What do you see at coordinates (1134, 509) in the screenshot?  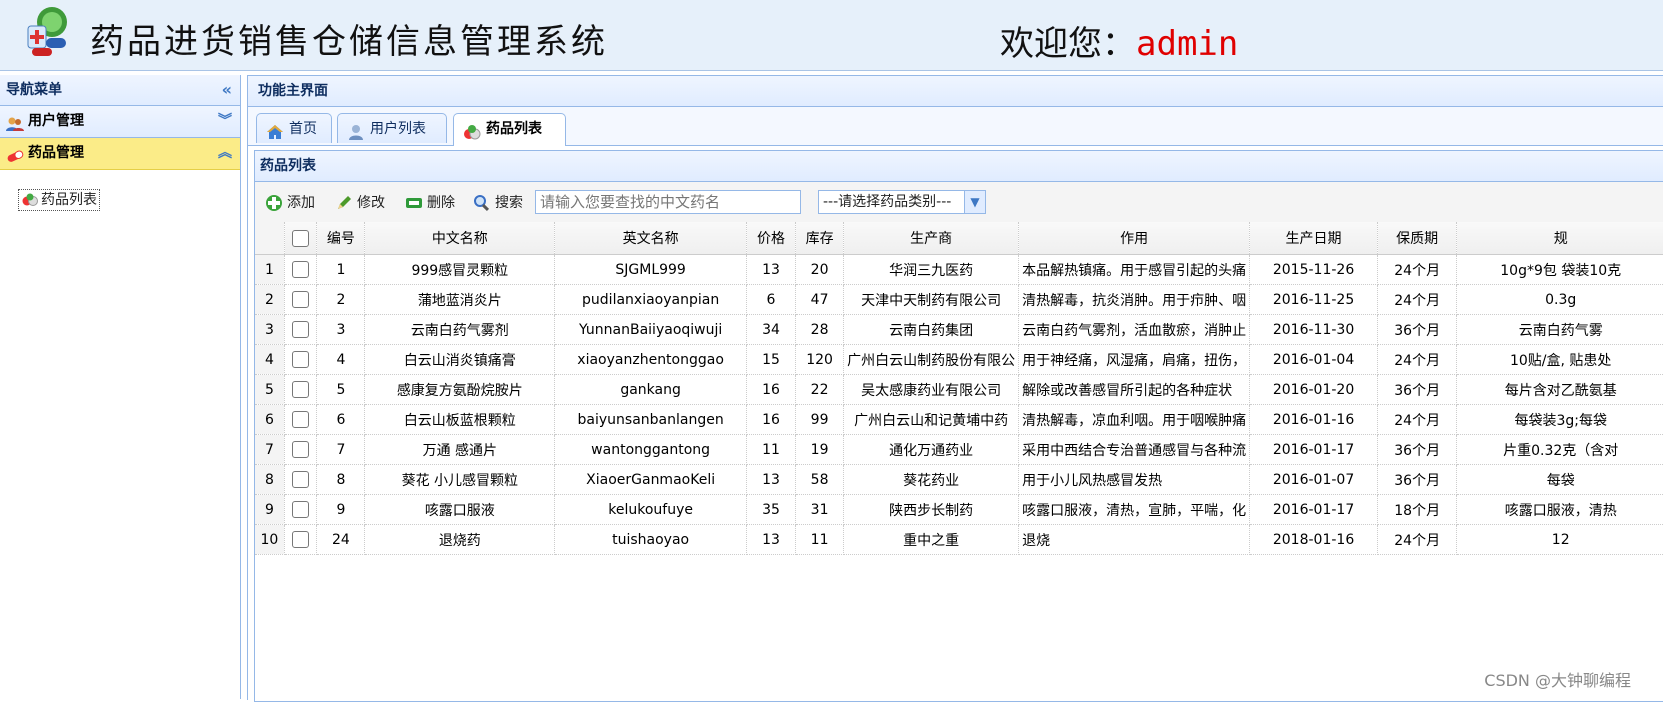 I see `cell-effect: 咳露口服液，清热，宣肺，平喘，化` at bounding box center [1134, 509].